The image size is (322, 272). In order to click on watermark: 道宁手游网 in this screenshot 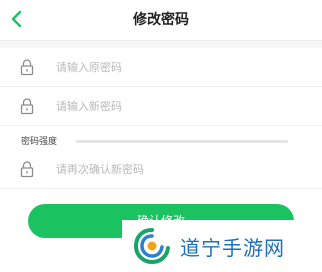, I will do `click(222, 246)`.